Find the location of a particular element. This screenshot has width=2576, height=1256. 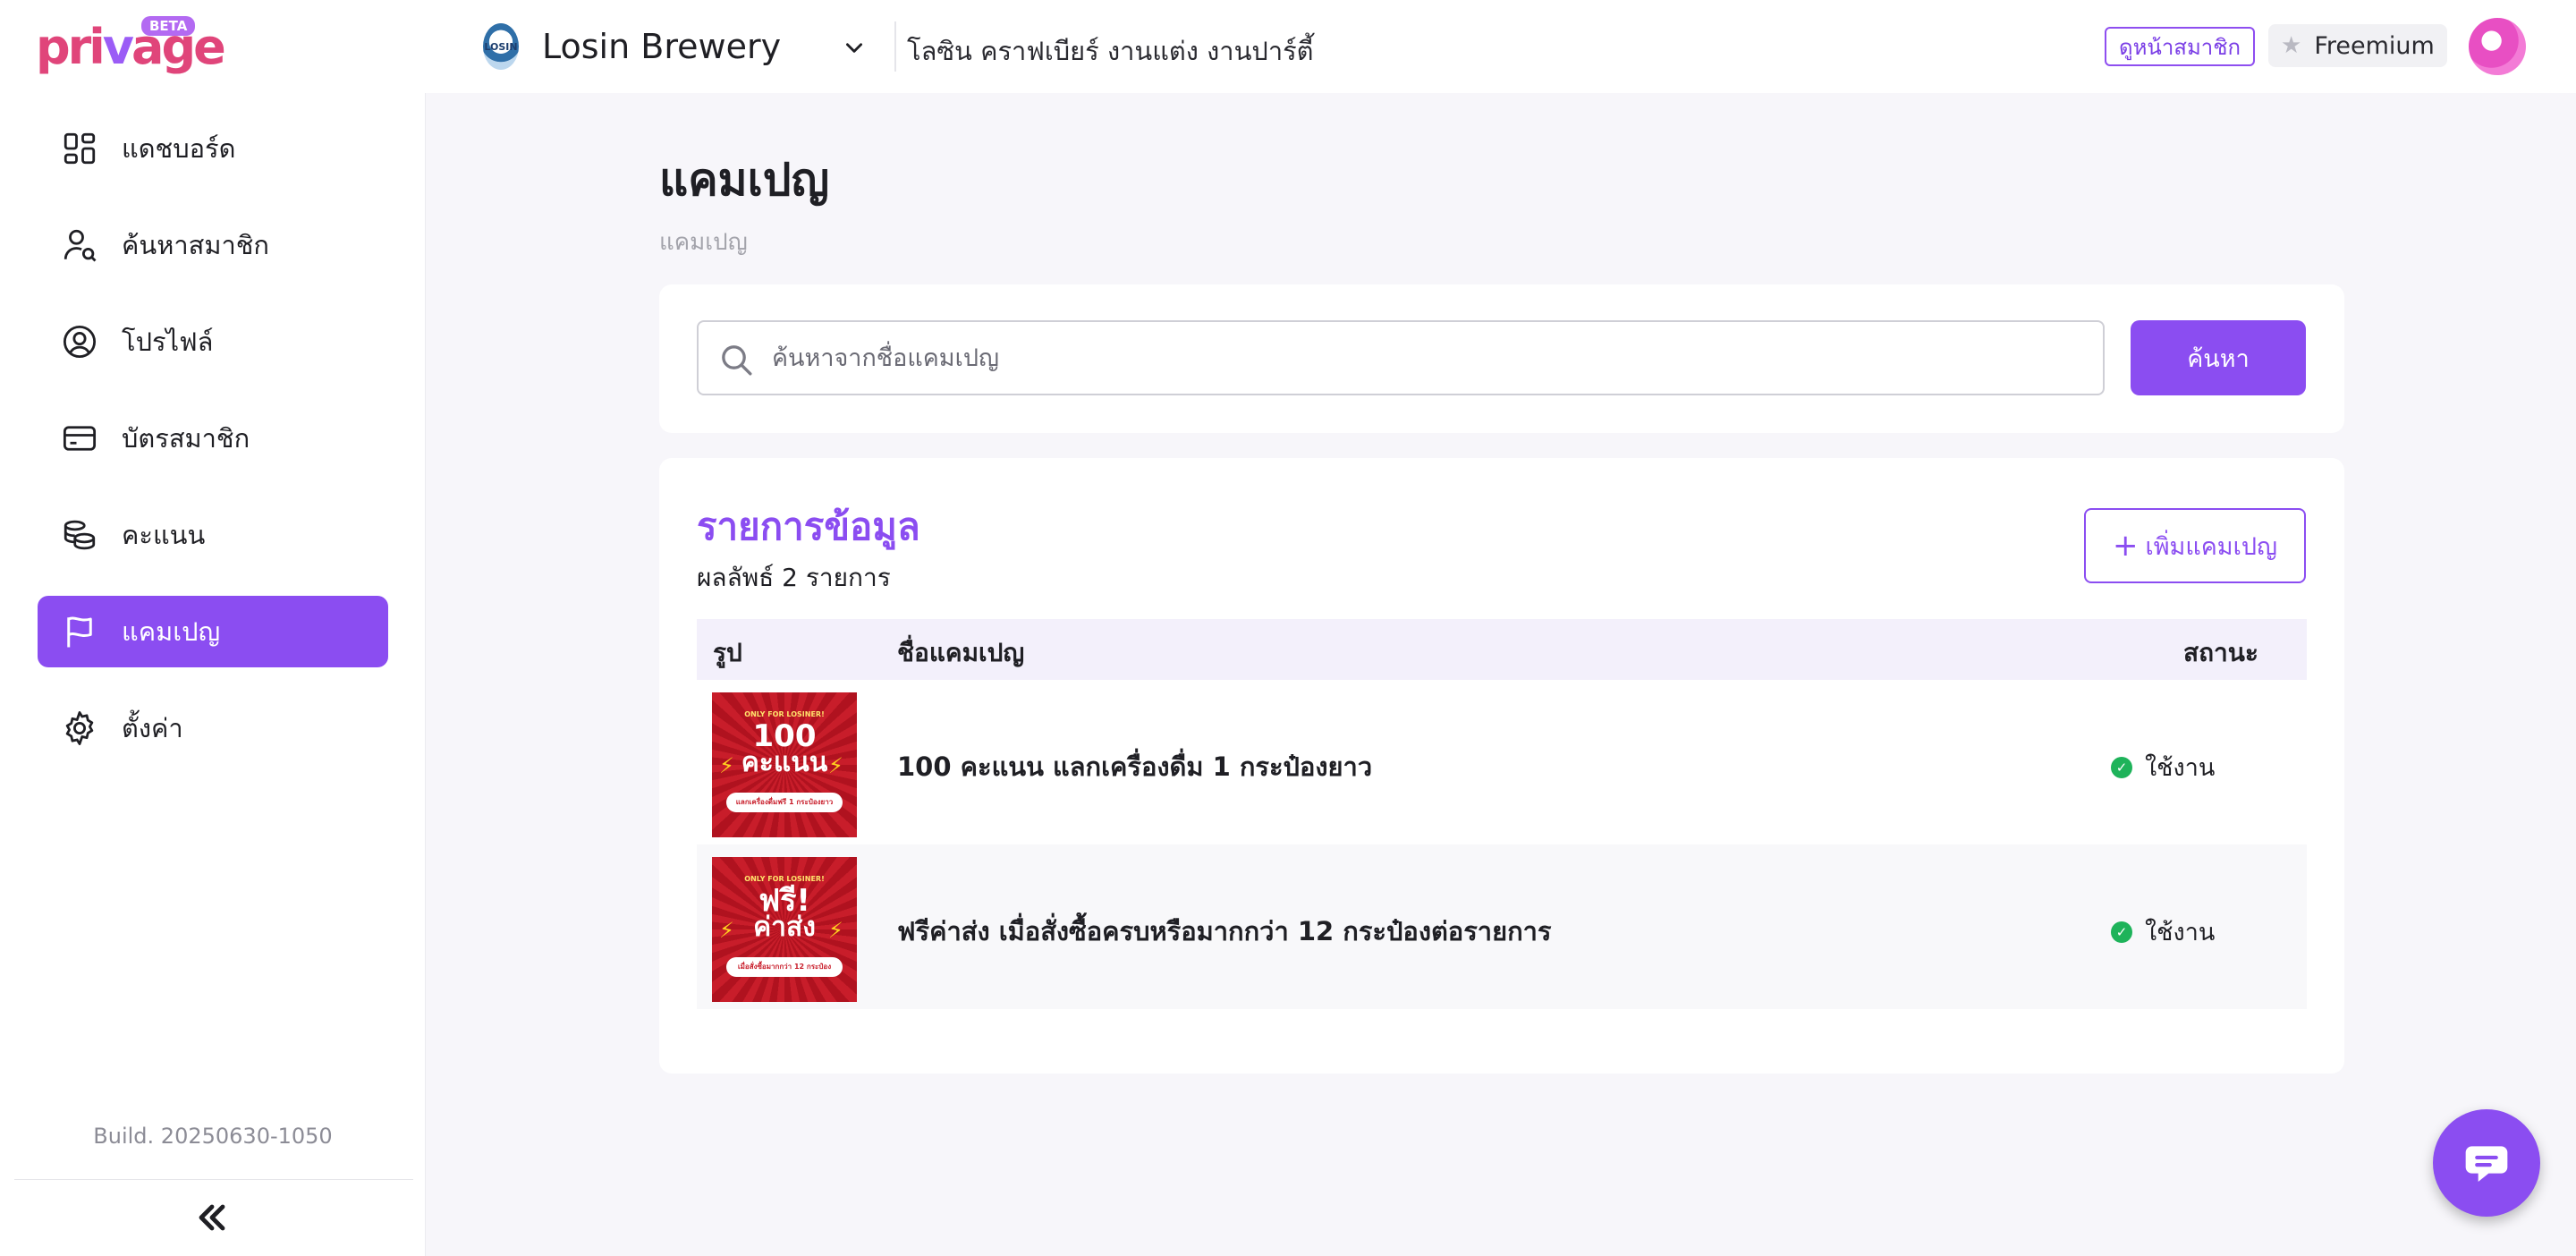

logo-letter-v: v is located at coordinates (118, 47).